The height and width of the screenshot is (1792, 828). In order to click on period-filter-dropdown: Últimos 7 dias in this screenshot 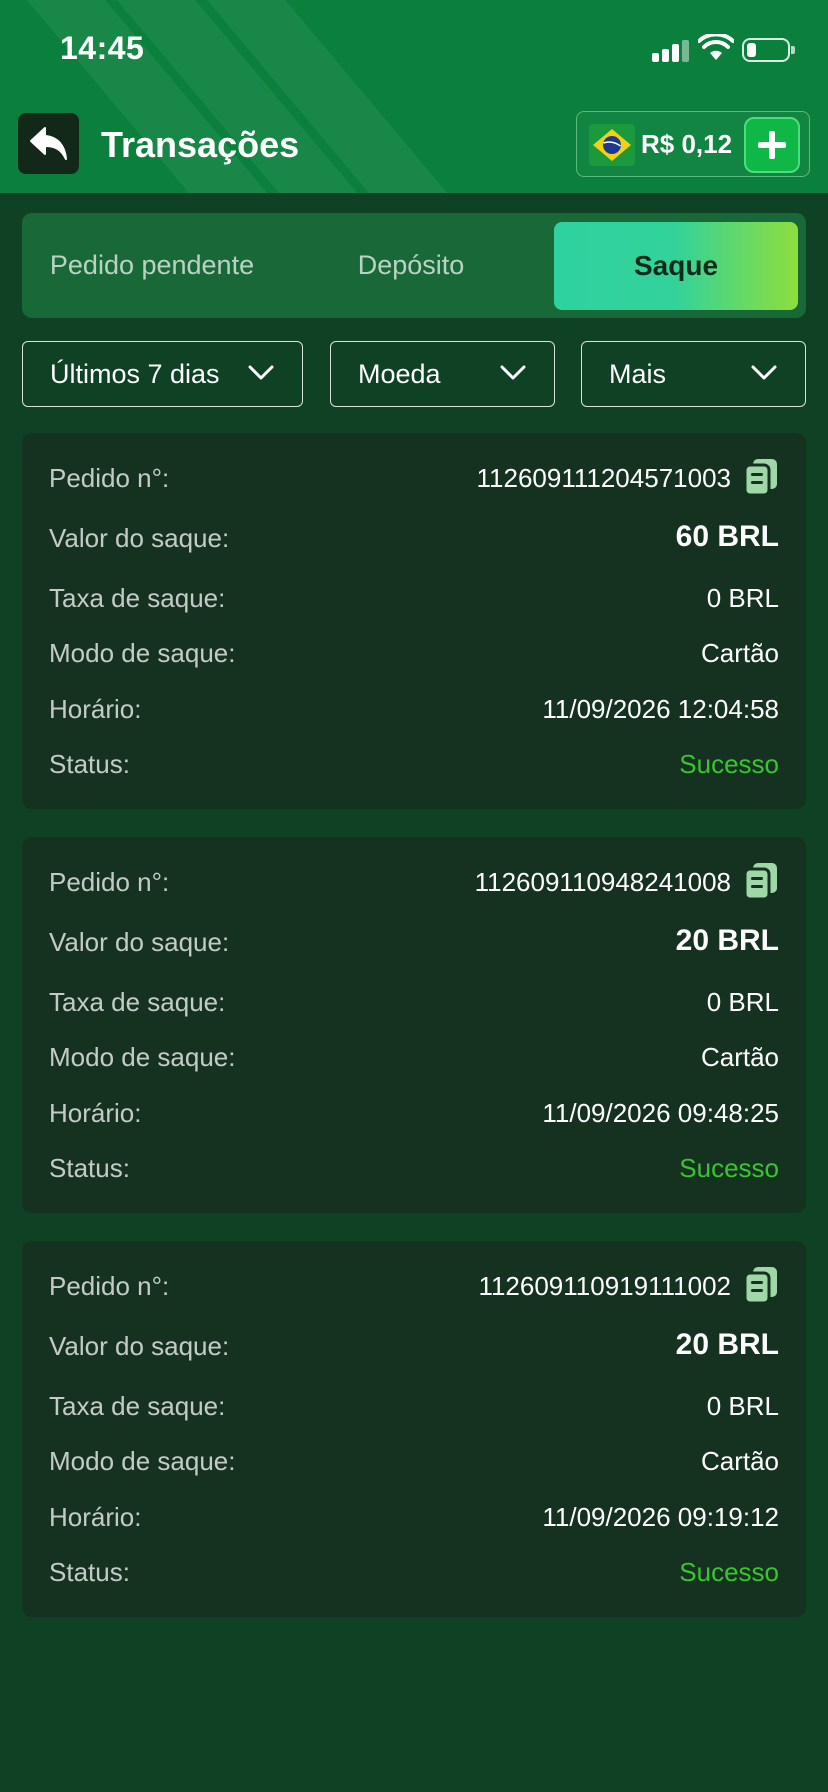, I will do `click(162, 374)`.